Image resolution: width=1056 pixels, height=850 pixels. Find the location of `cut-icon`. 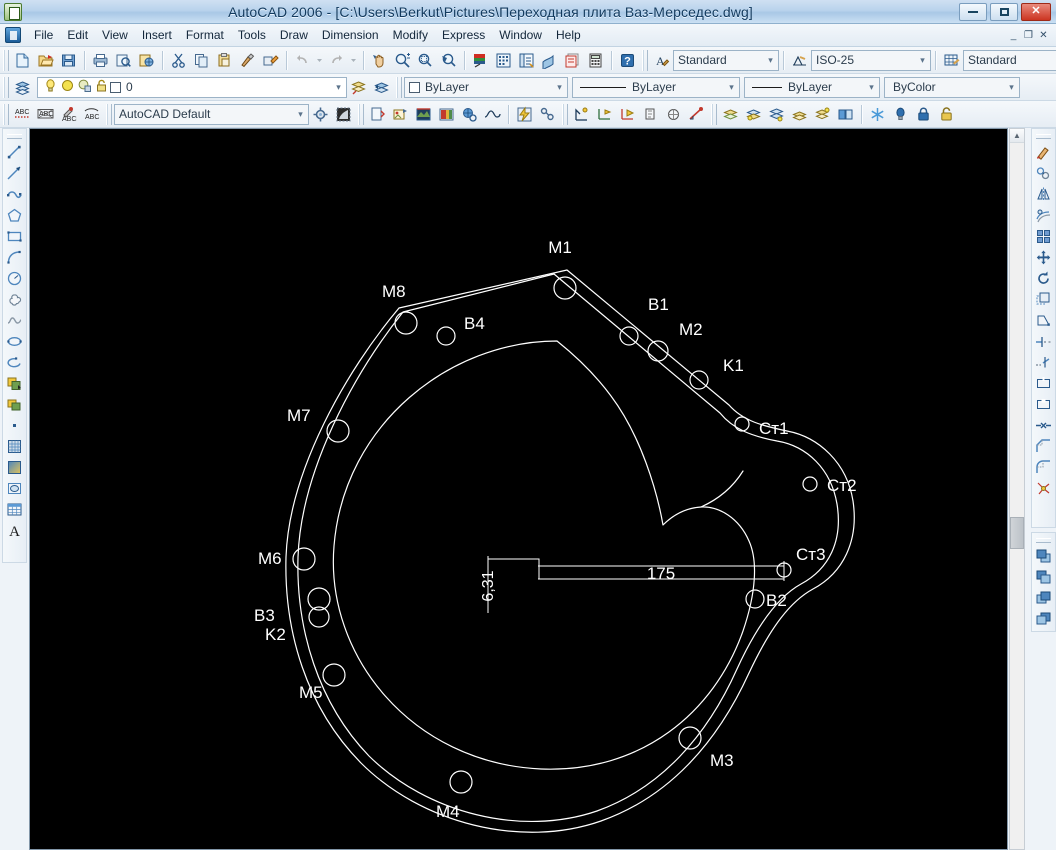

cut-icon is located at coordinates (178, 60).